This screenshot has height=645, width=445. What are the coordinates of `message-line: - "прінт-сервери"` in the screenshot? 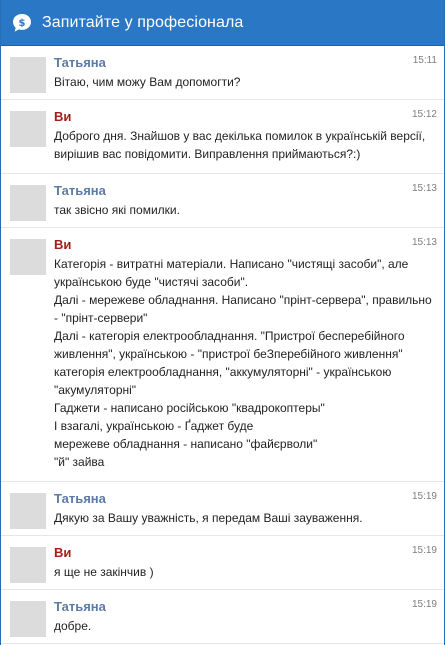 It's located at (101, 318).